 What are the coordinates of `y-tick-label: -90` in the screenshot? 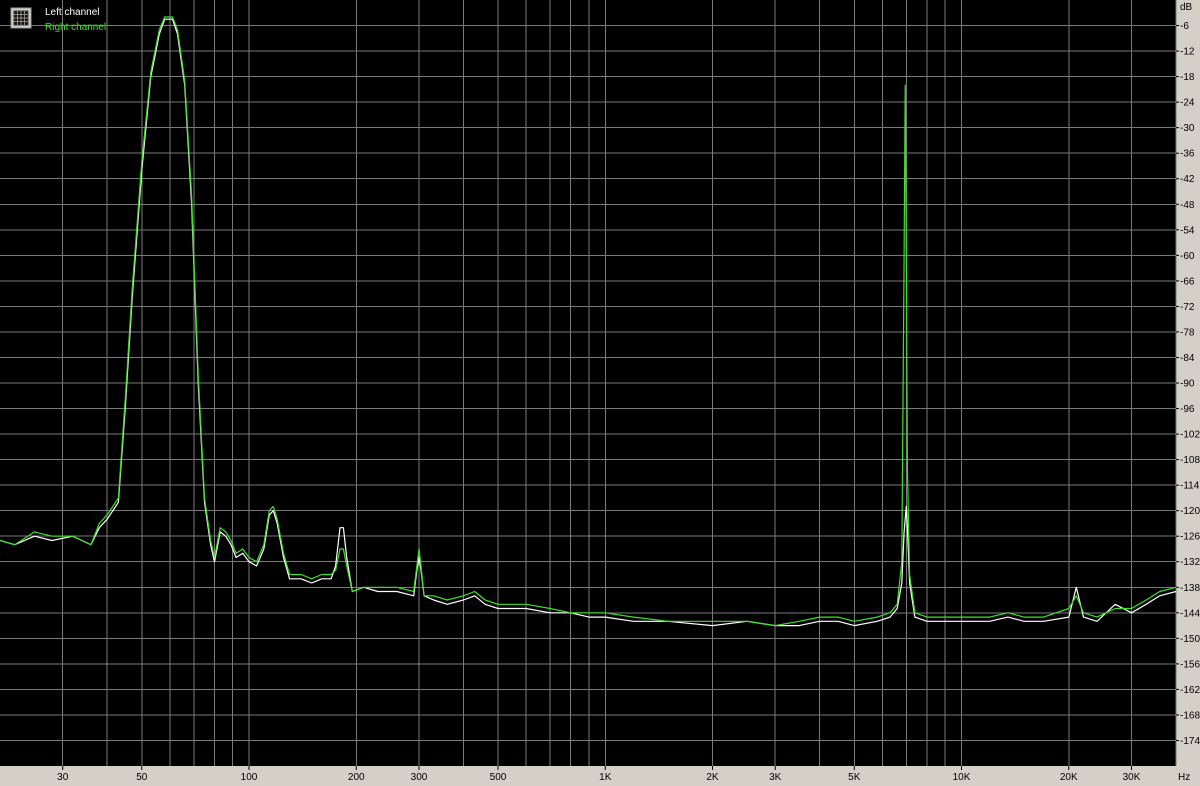 It's located at (1187, 384).